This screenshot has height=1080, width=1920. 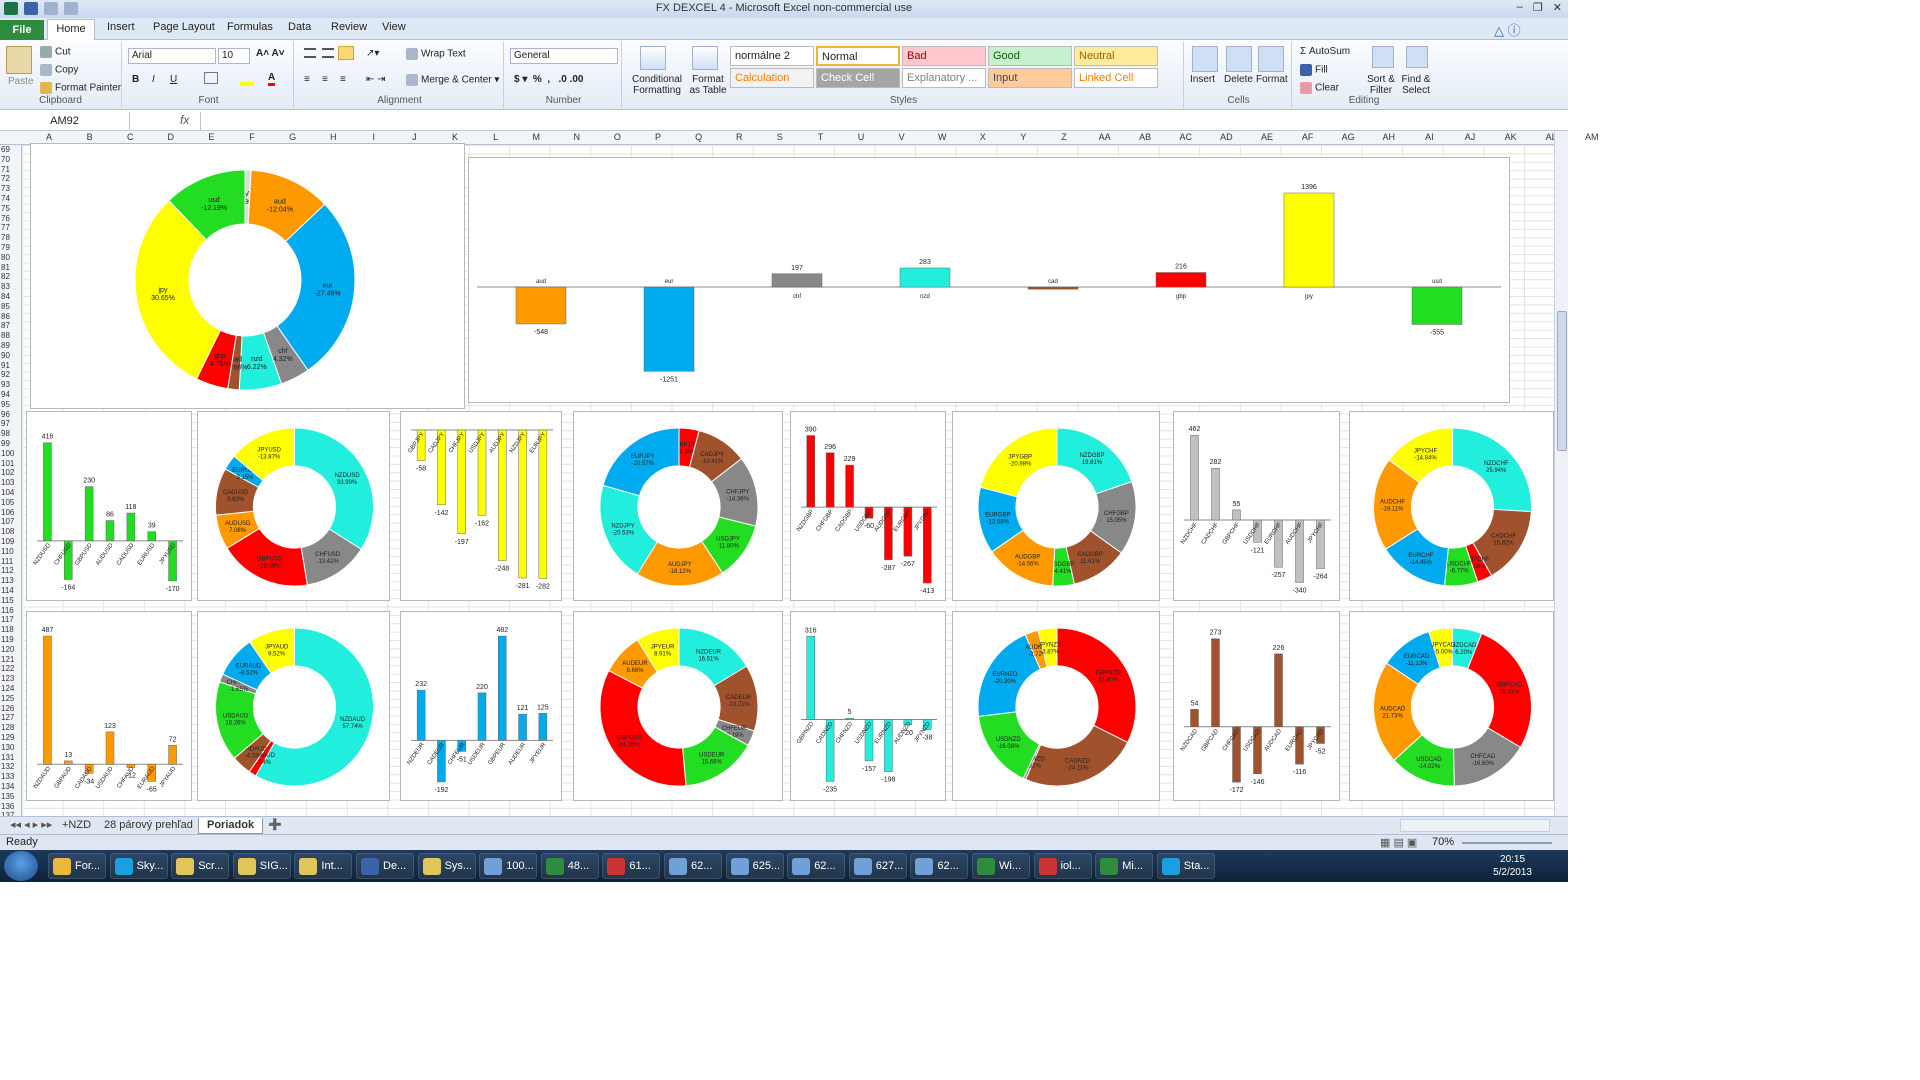 I want to click on restore-button: ❐, so click(x=1538, y=7).